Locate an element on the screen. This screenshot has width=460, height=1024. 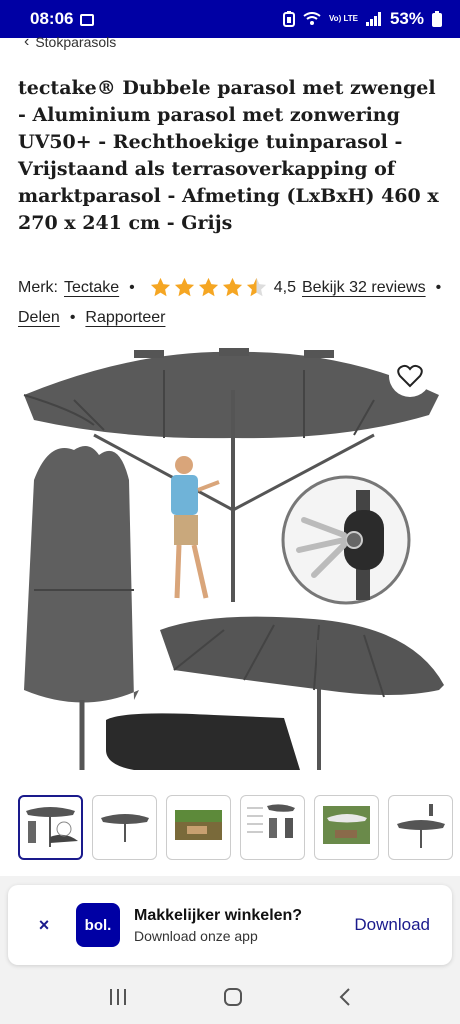
product-actions-row: Delen • Rapporteer is located at coordinates (91, 318).